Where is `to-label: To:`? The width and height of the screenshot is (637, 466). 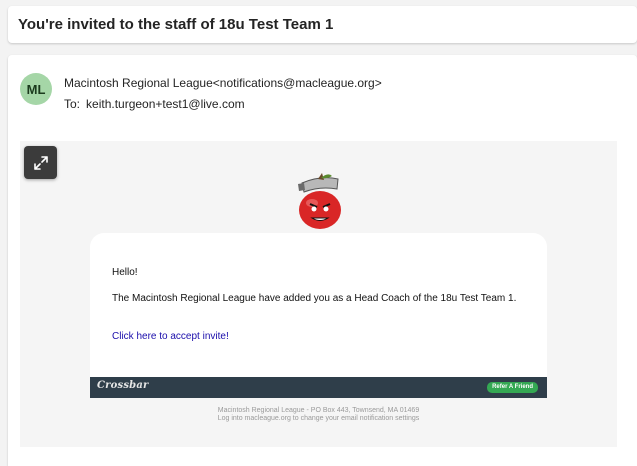 to-label: To: is located at coordinates (72, 104).